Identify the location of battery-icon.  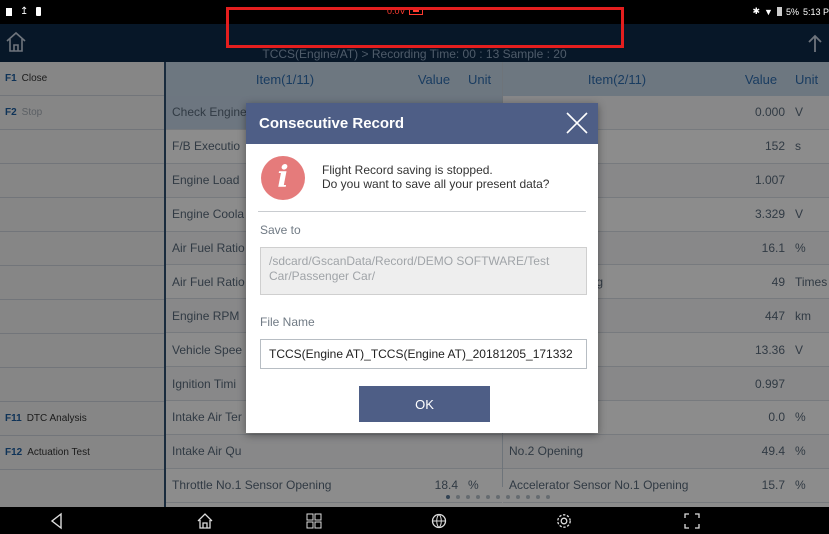
(779, 11).